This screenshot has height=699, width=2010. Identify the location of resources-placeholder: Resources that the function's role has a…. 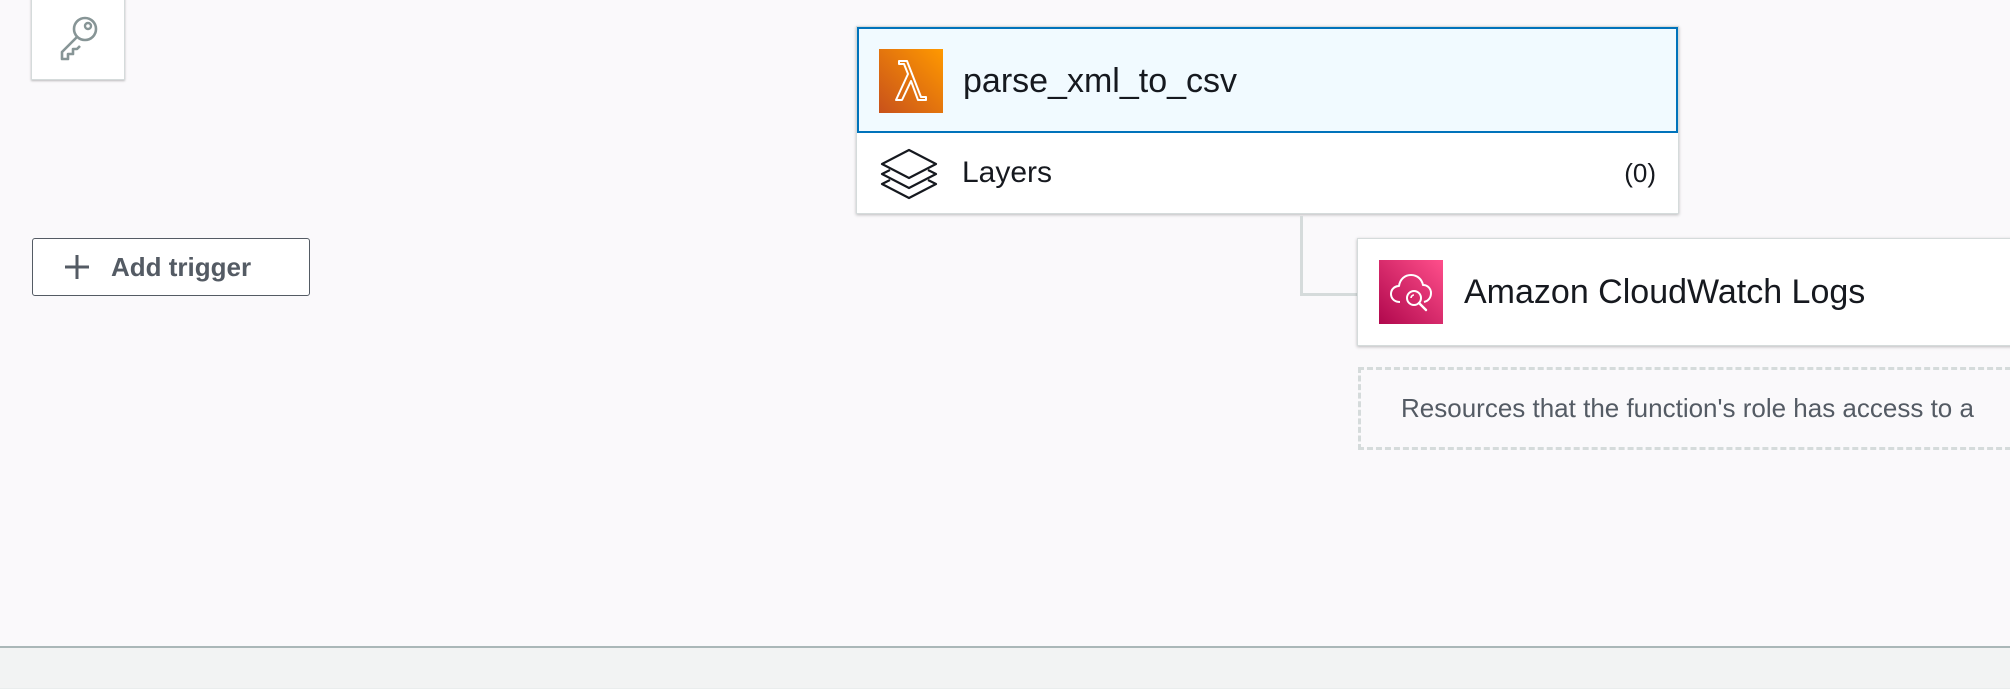
(1684, 408).